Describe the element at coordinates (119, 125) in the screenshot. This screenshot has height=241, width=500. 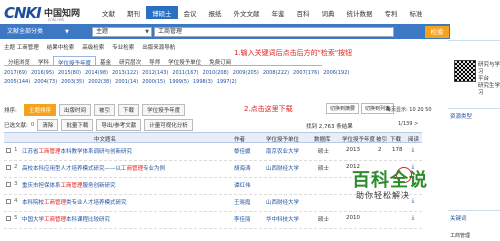
I see `export-button: 导出/参考文献` at that location.